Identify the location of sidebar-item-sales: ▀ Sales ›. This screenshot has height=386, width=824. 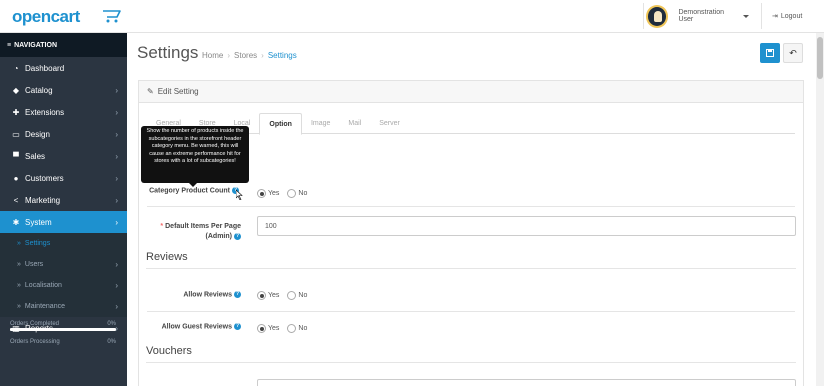
(63, 156).